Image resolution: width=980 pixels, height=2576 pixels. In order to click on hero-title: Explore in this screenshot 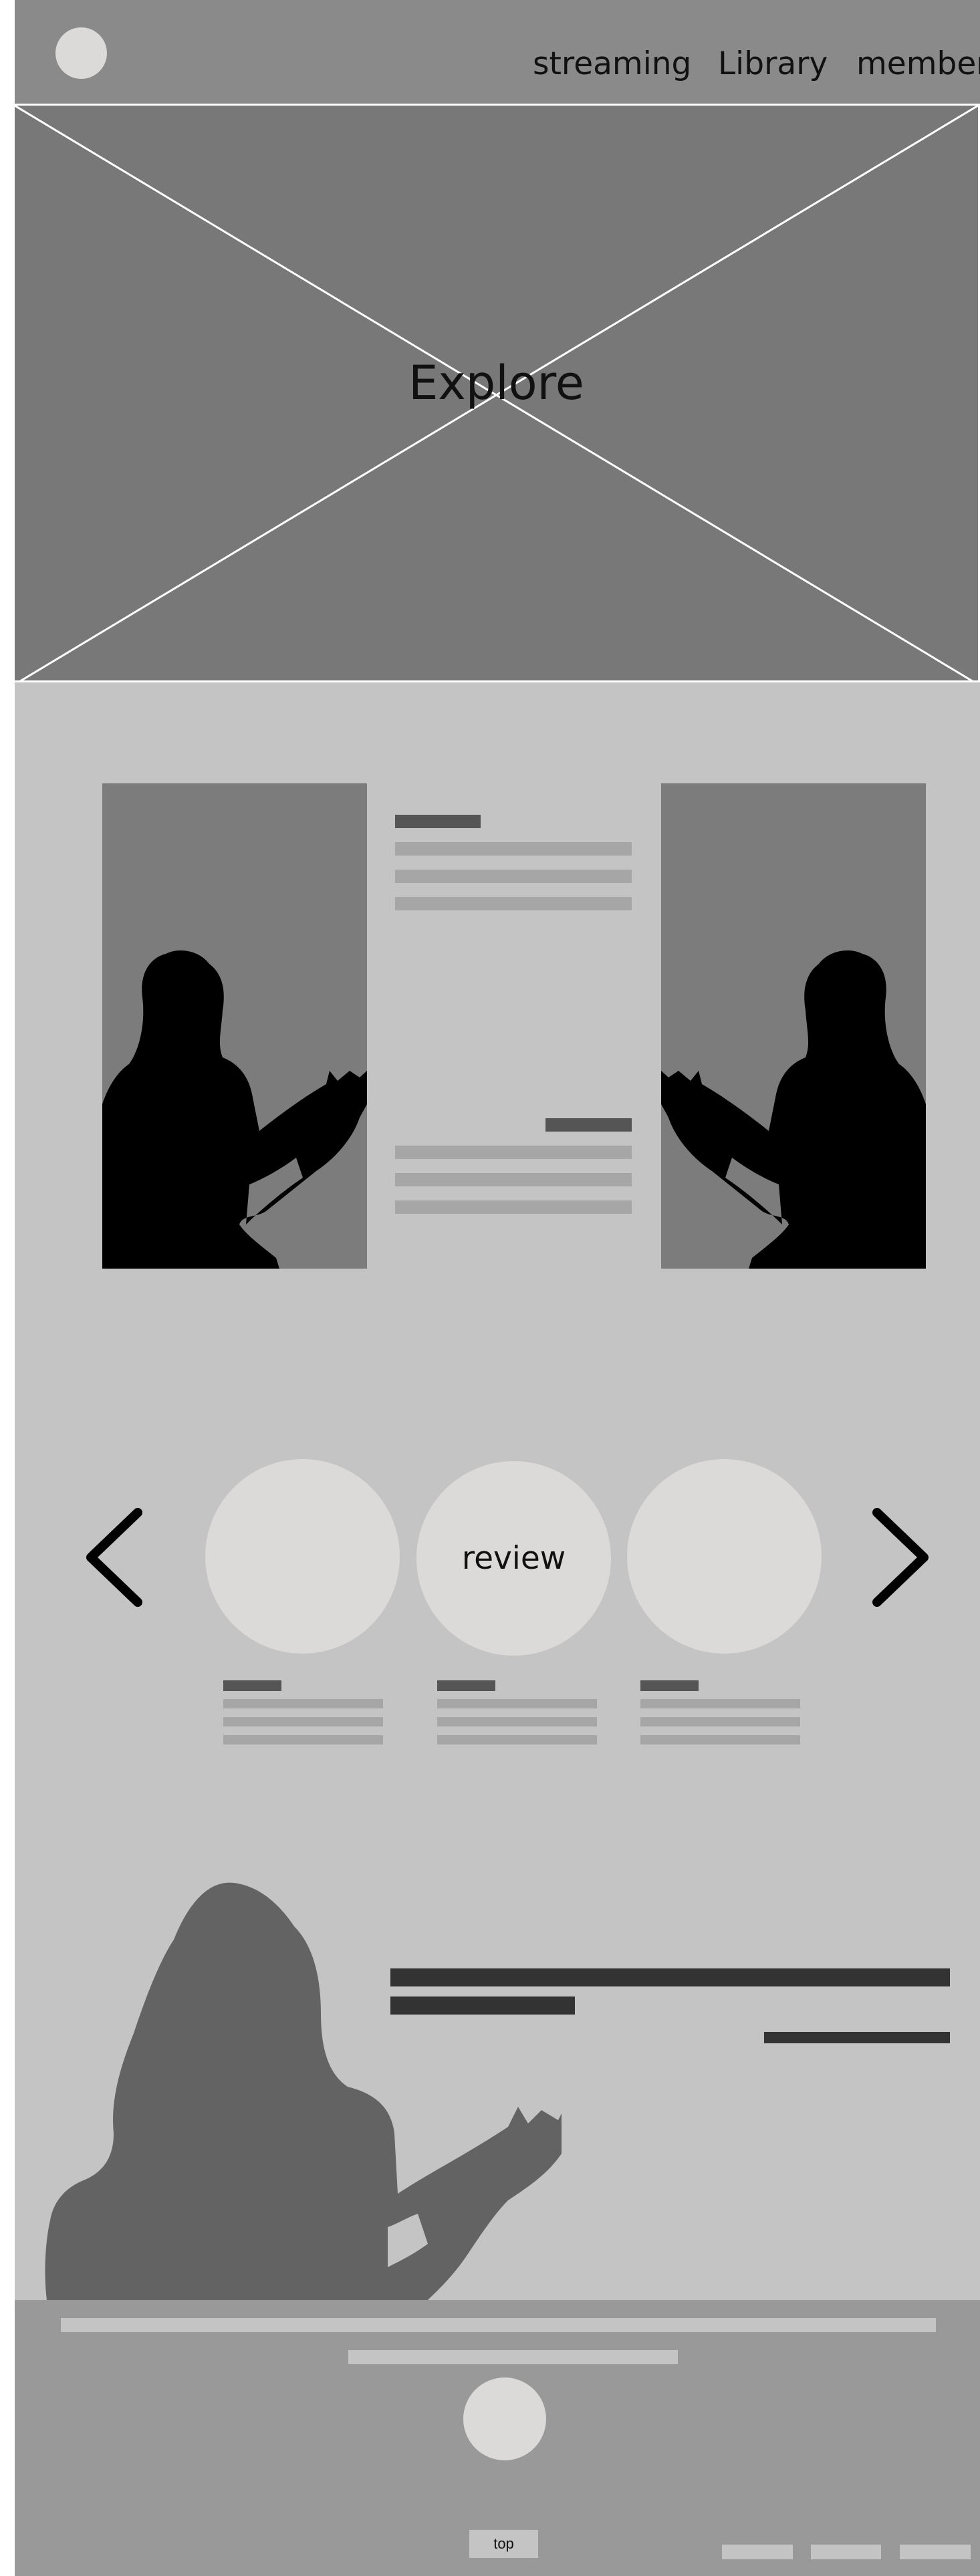, I will do `click(496, 383)`.